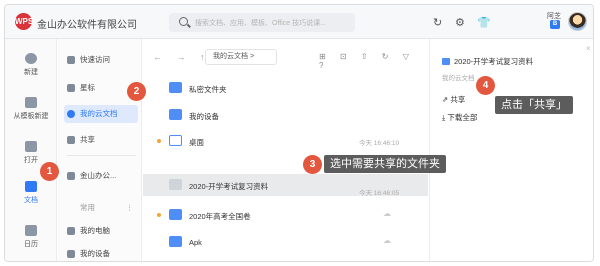  I want to click on my-computer-label: 我的电脑, so click(95, 230).